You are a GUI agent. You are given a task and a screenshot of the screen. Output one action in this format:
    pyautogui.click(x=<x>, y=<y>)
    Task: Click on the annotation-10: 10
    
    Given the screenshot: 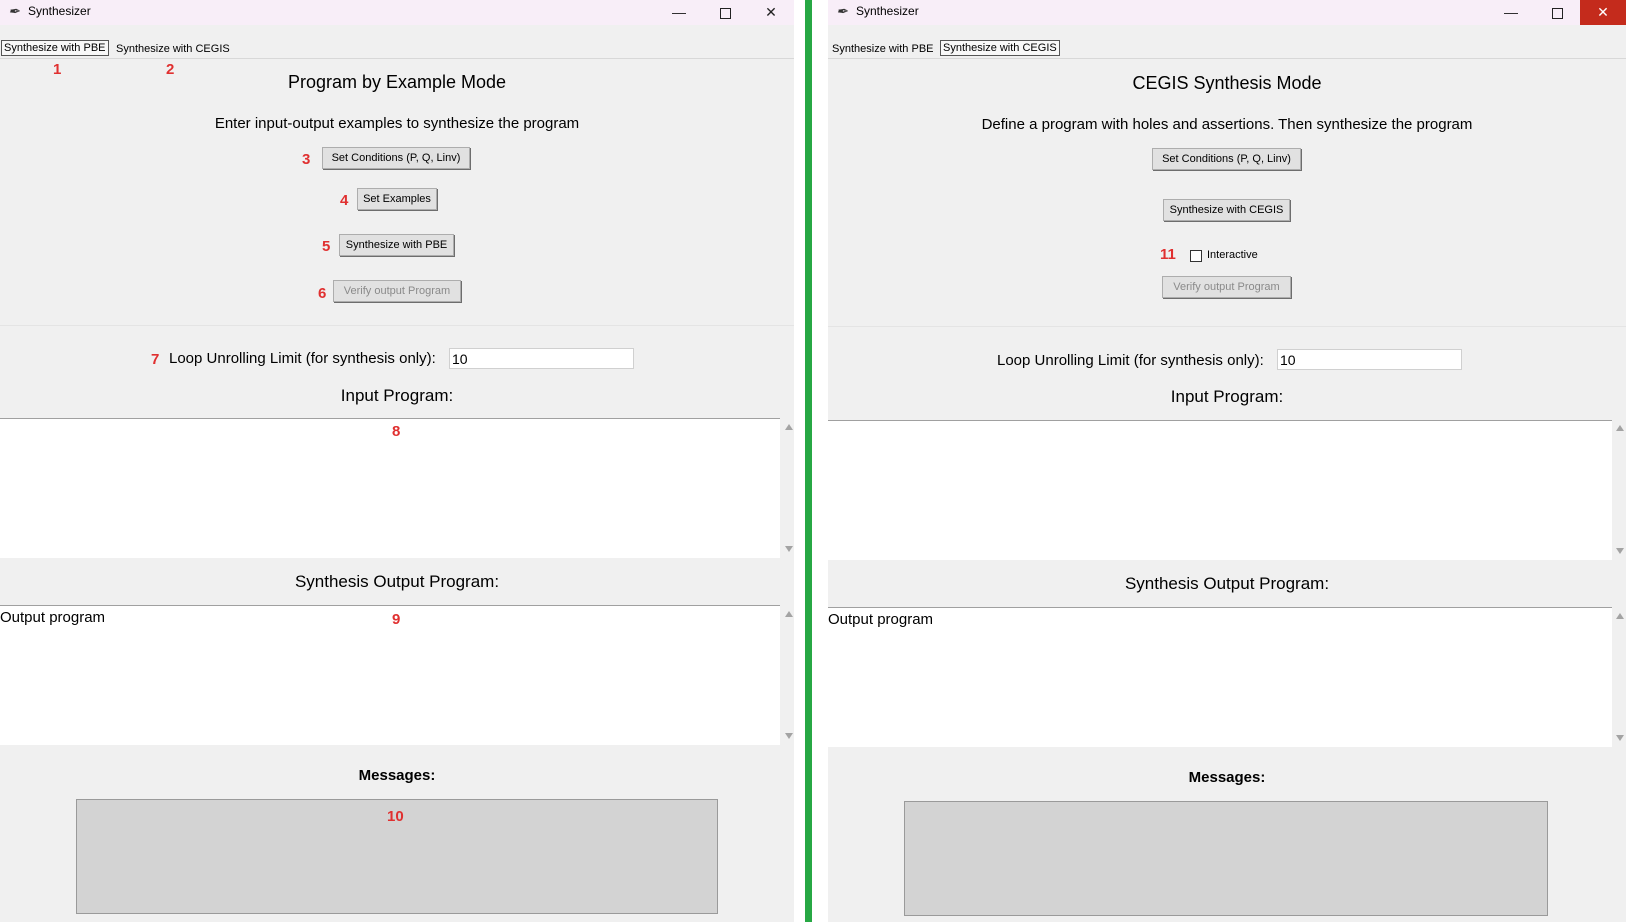 What is the action you would take?
    pyautogui.click(x=395, y=816)
    